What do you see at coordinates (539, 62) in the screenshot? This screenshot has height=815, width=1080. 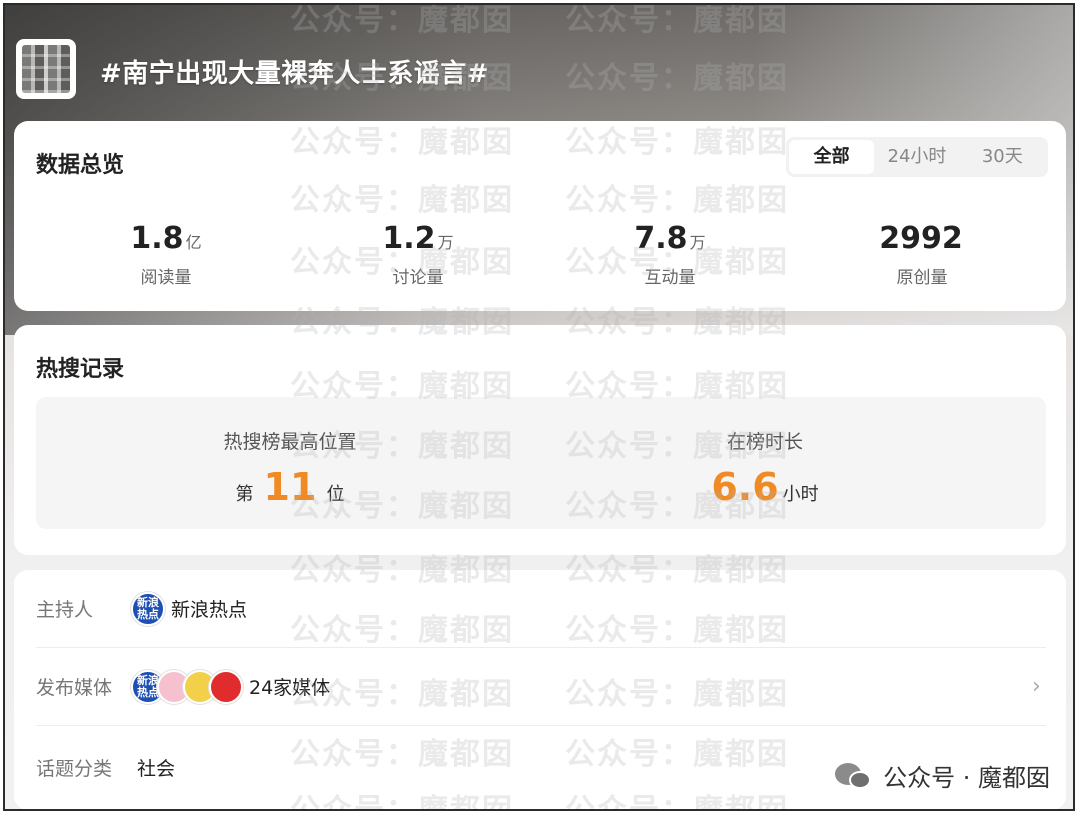 I see `topic-header: #南宁出现大量裸奔人士系谣言#` at bounding box center [539, 62].